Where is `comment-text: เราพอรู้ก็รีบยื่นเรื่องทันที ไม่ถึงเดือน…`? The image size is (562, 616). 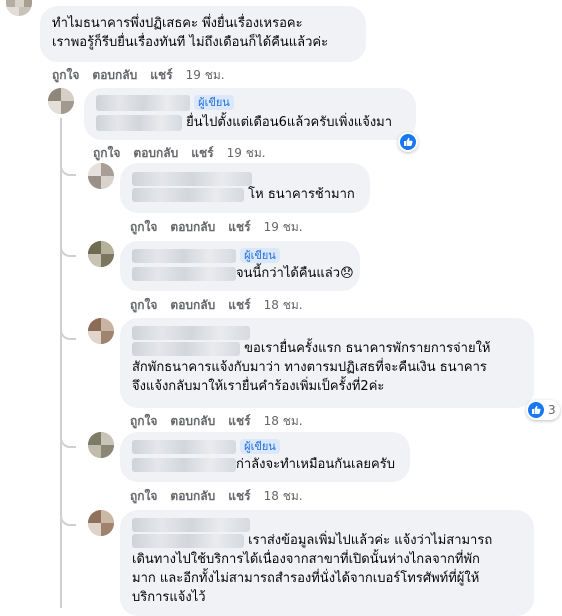 comment-text: เราพอรู้ก็รีบยื่นเรื่องทันที ไม่ถึงเดือน… is located at coordinates (190, 42).